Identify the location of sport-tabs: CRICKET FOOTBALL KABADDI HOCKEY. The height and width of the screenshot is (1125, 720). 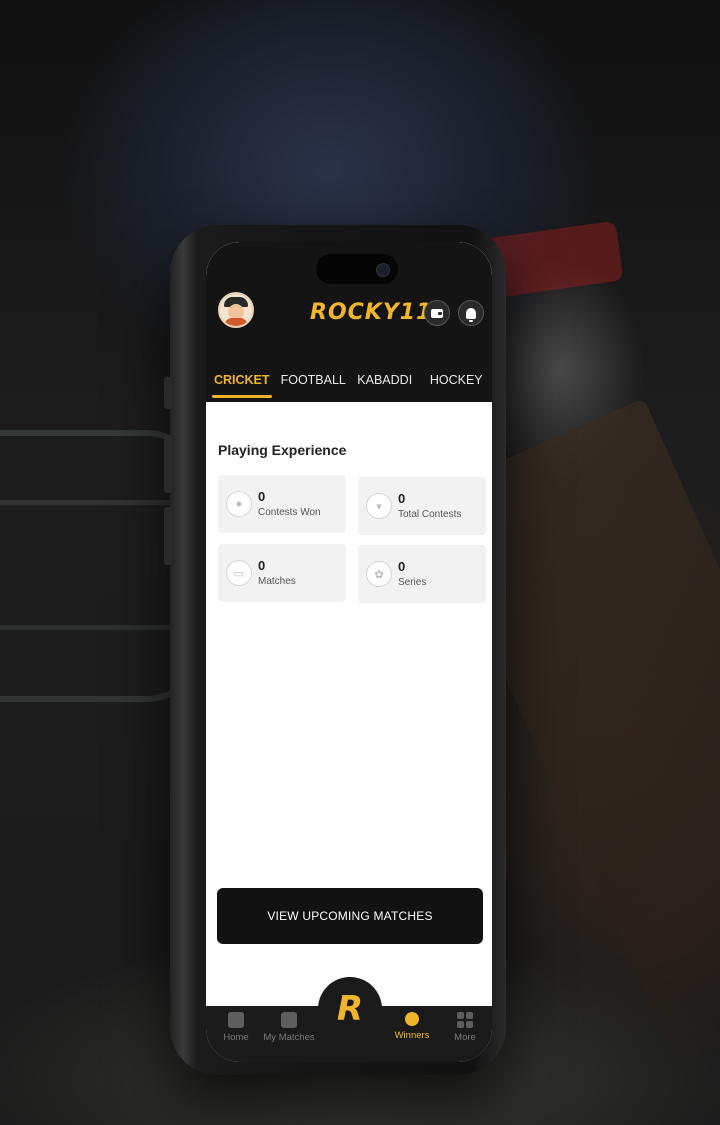
(349, 384).